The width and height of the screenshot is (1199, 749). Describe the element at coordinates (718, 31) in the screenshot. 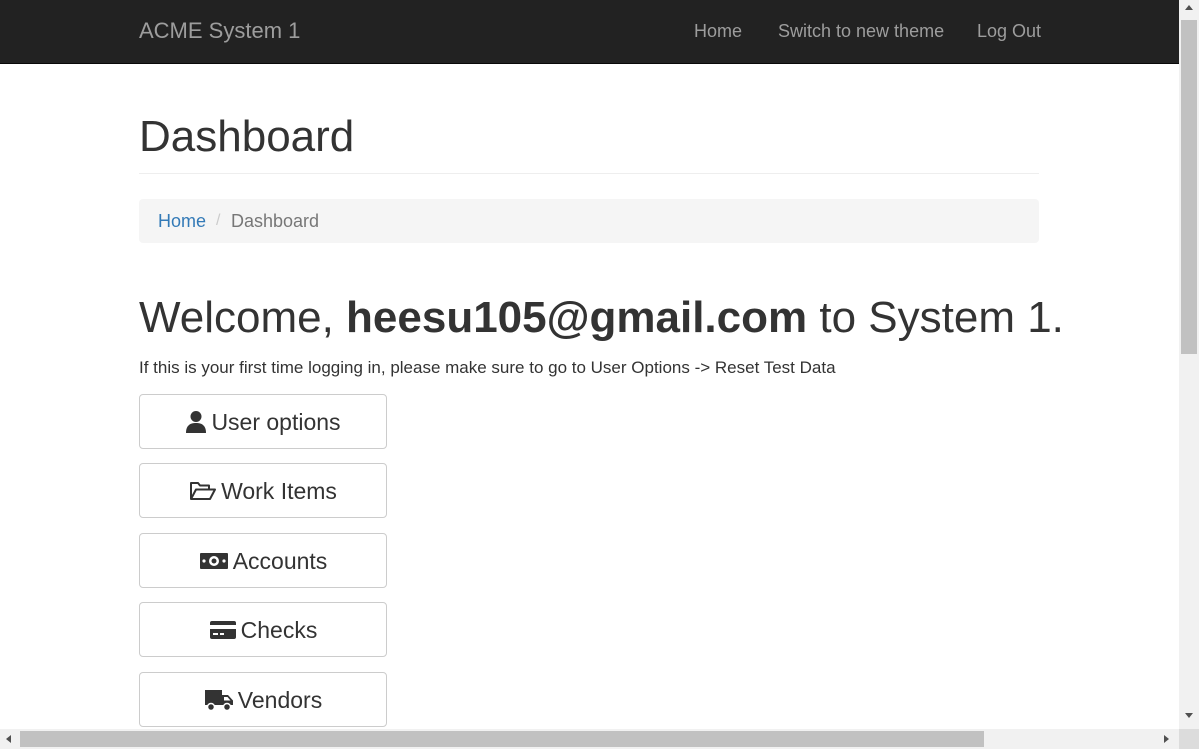

I see `nav-home-link: Home` at that location.